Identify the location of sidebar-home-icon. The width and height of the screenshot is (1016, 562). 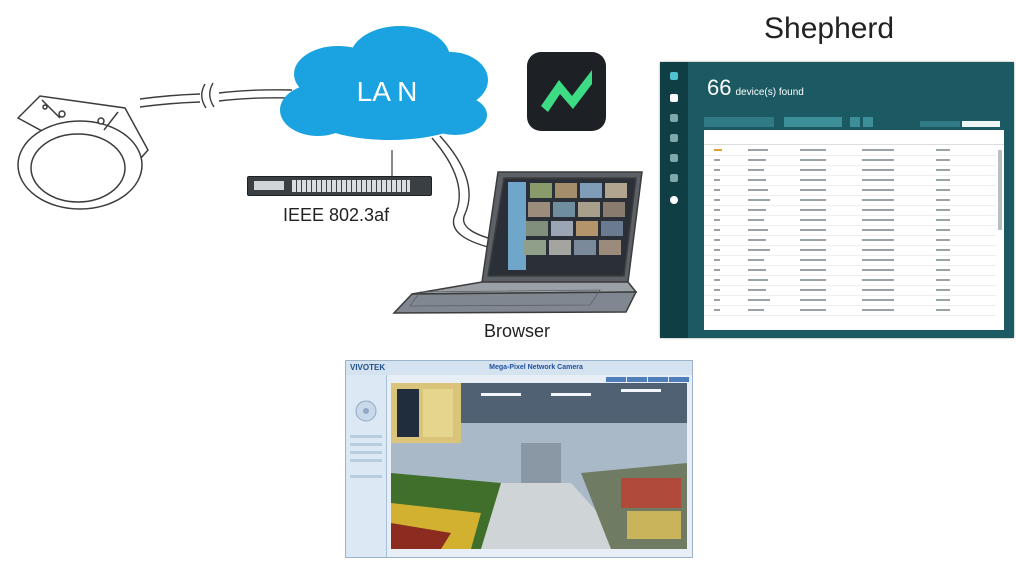
(674, 98).